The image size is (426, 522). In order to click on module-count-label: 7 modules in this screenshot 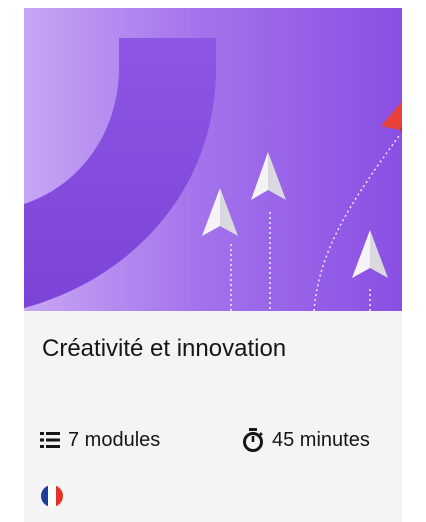, I will do `click(114, 439)`.